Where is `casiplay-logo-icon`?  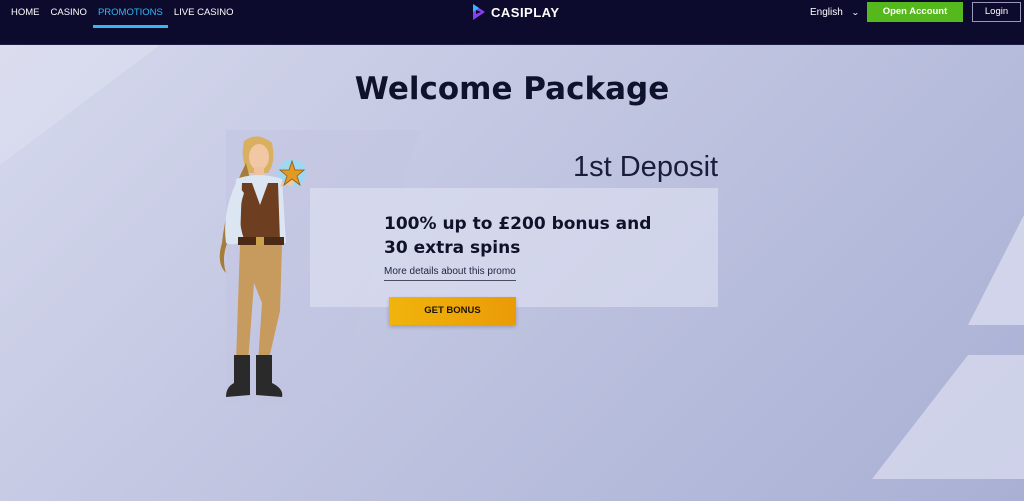
casiplay-logo-icon is located at coordinates (479, 12).